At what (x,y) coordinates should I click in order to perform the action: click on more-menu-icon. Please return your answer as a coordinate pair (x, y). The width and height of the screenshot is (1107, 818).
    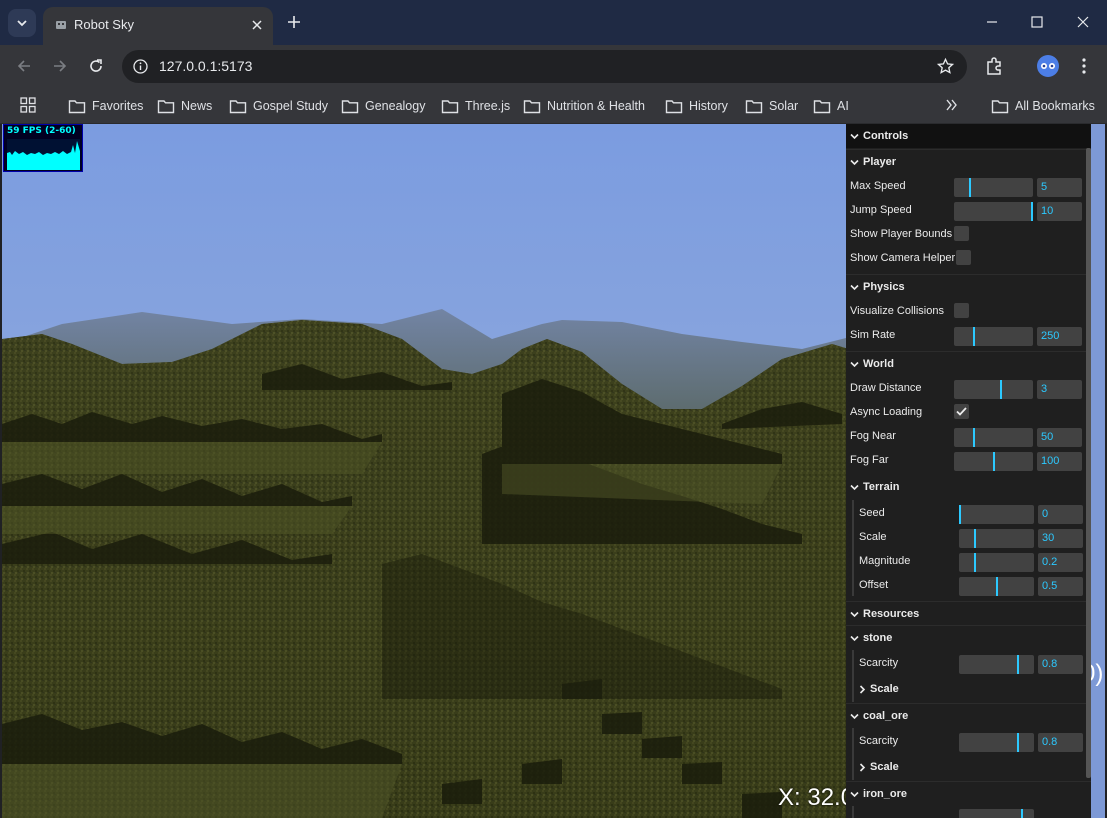
    Looking at the image, I should click on (1084, 66).